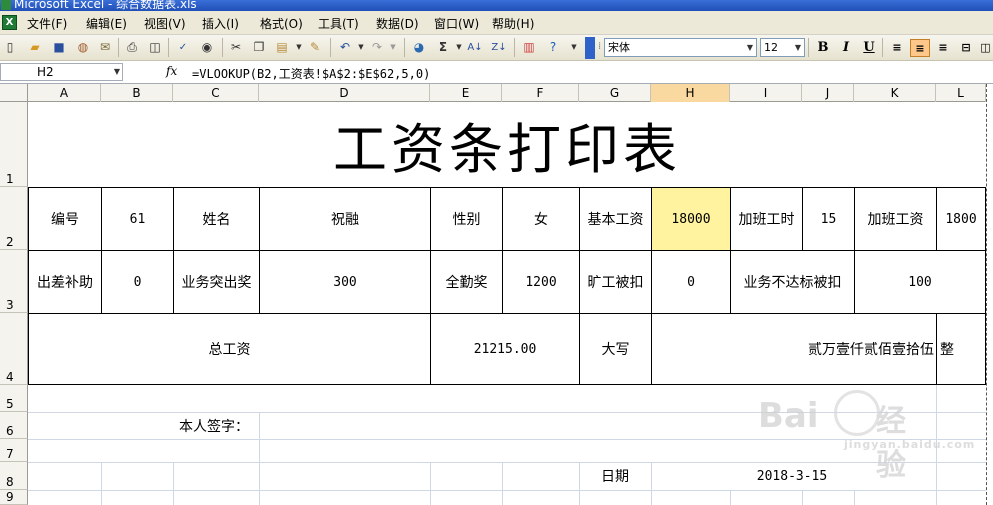 The height and width of the screenshot is (505, 993). What do you see at coordinates (943, 48) in the screenshot?
I see `align-right-icon: ≡` at bounding box center [943, 48].